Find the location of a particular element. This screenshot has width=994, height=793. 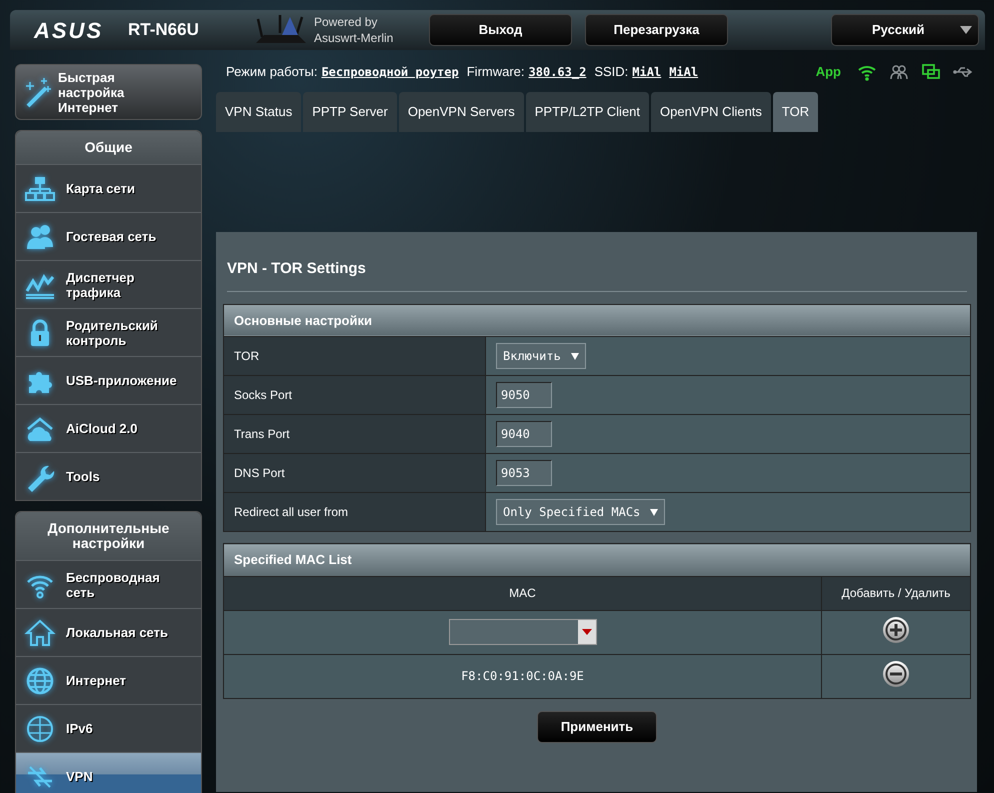

model-name: RT-N66U is located at coordinates (164, 30).